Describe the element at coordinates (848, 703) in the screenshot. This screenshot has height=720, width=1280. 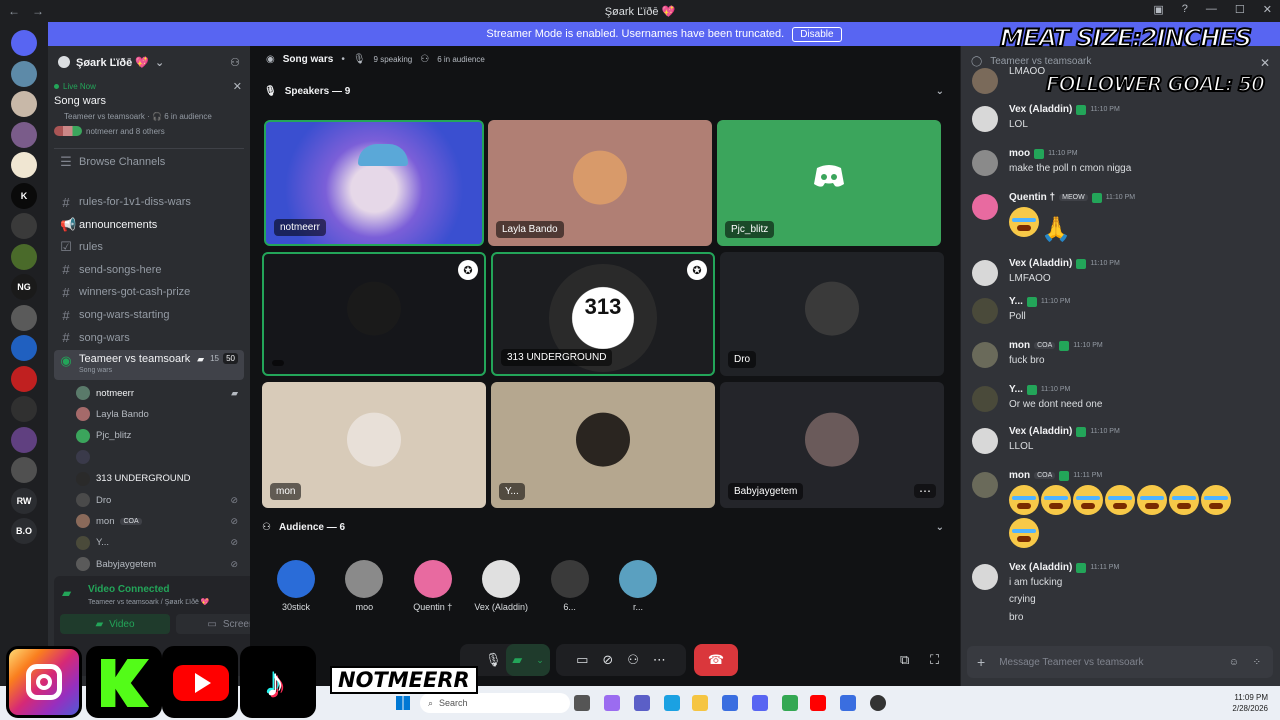
I see `app-icon` at that location.